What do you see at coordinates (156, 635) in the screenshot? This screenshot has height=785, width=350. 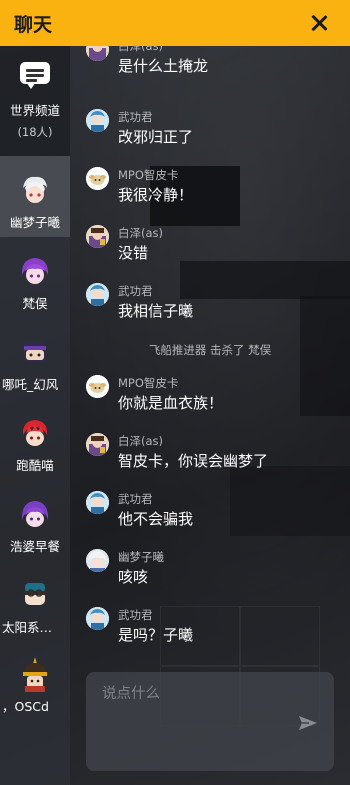 I see `message-text: 是吗？子曦` at bounding box center [156, 635].